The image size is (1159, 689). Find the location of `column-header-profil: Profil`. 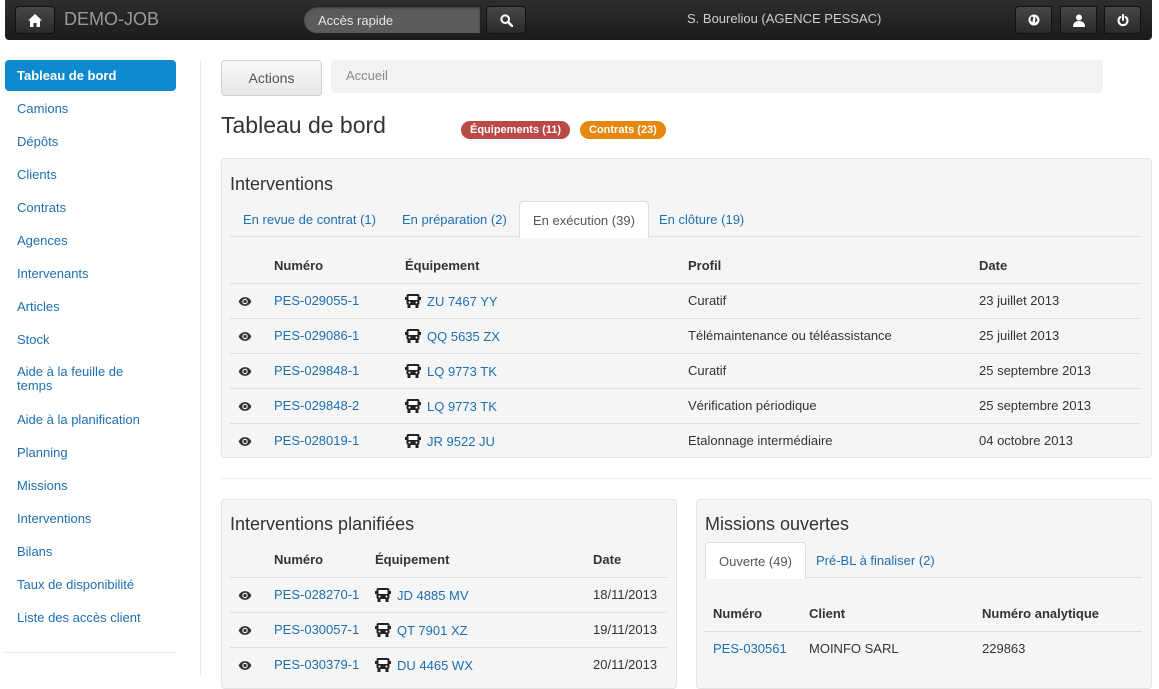

column-header-profil: Profil is located at coordinates (833, 265).